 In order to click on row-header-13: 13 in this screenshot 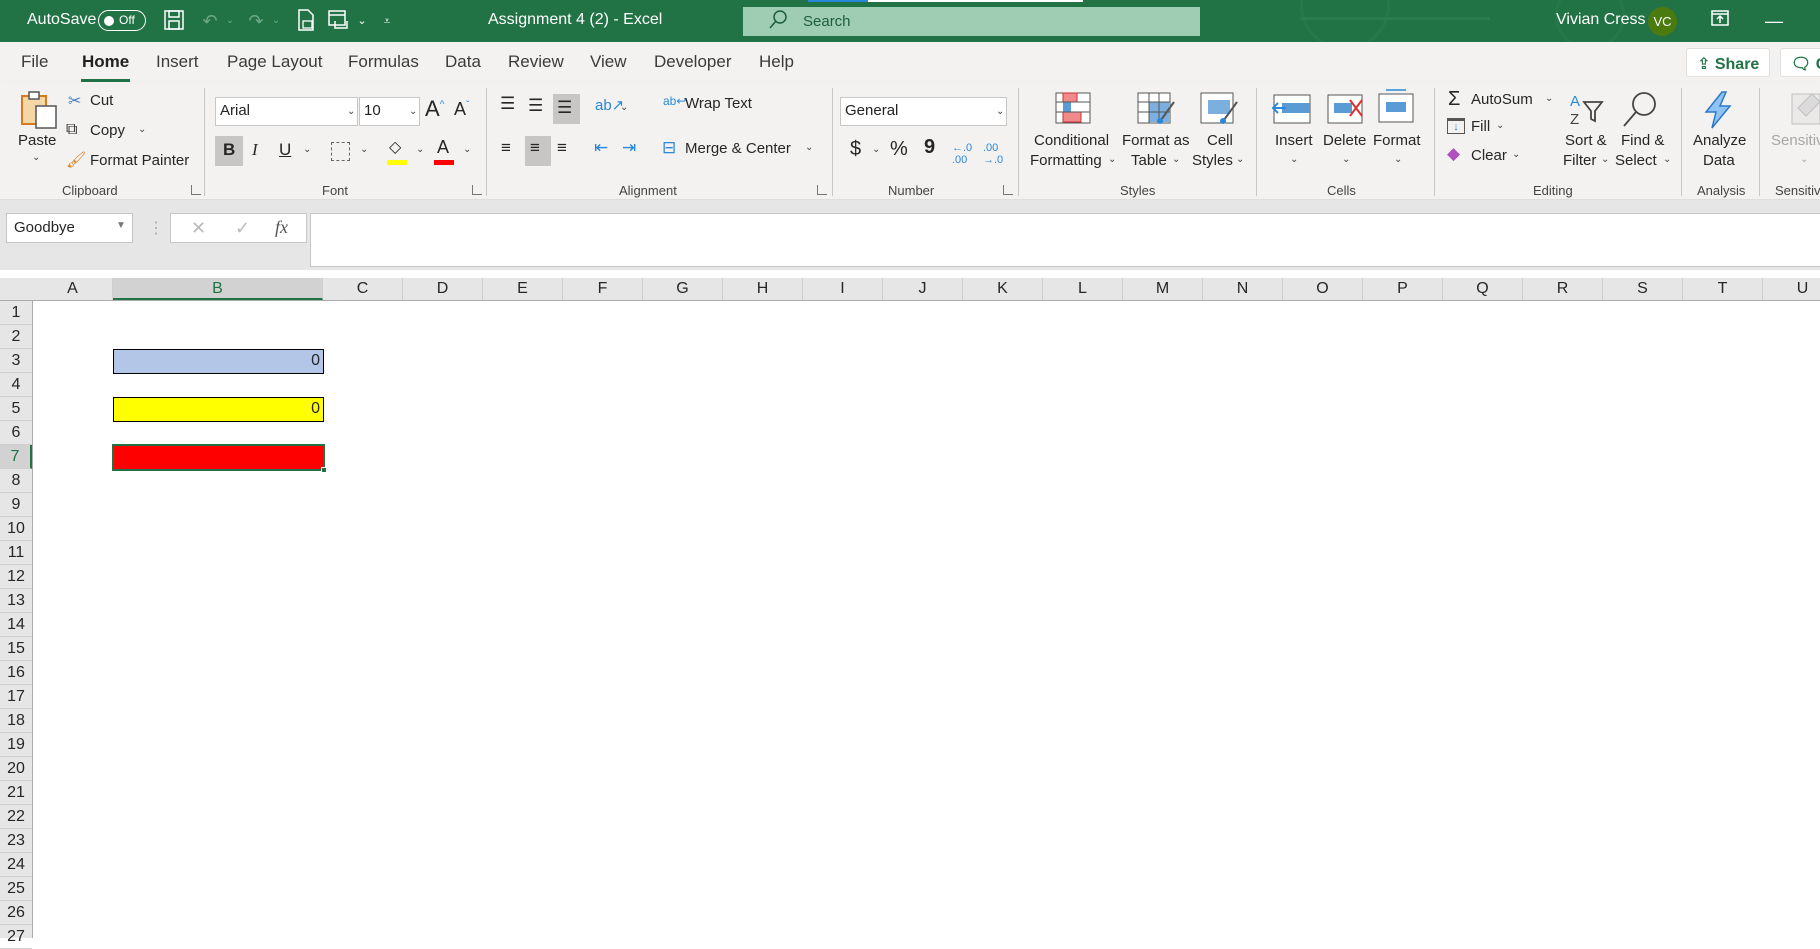, I will do `click(16, 601)`.